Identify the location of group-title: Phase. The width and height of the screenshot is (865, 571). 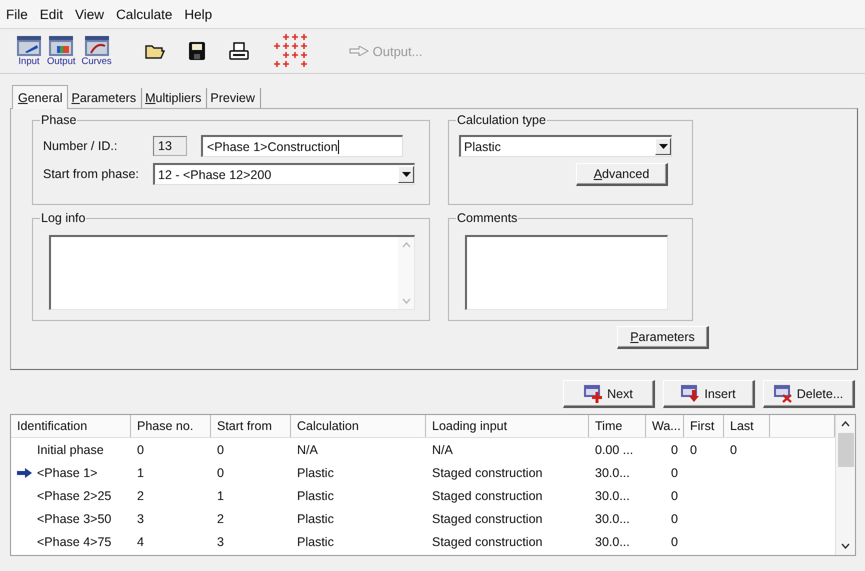
(59, 120).